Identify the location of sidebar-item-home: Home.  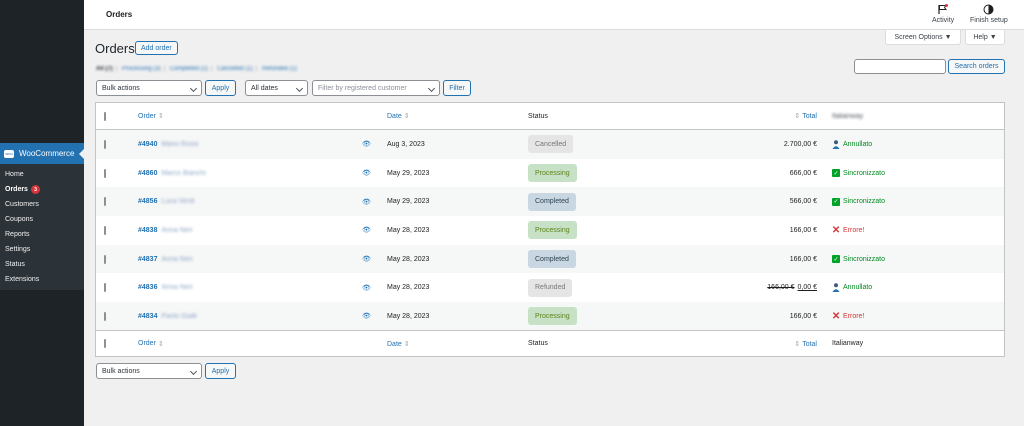
(42, 174).